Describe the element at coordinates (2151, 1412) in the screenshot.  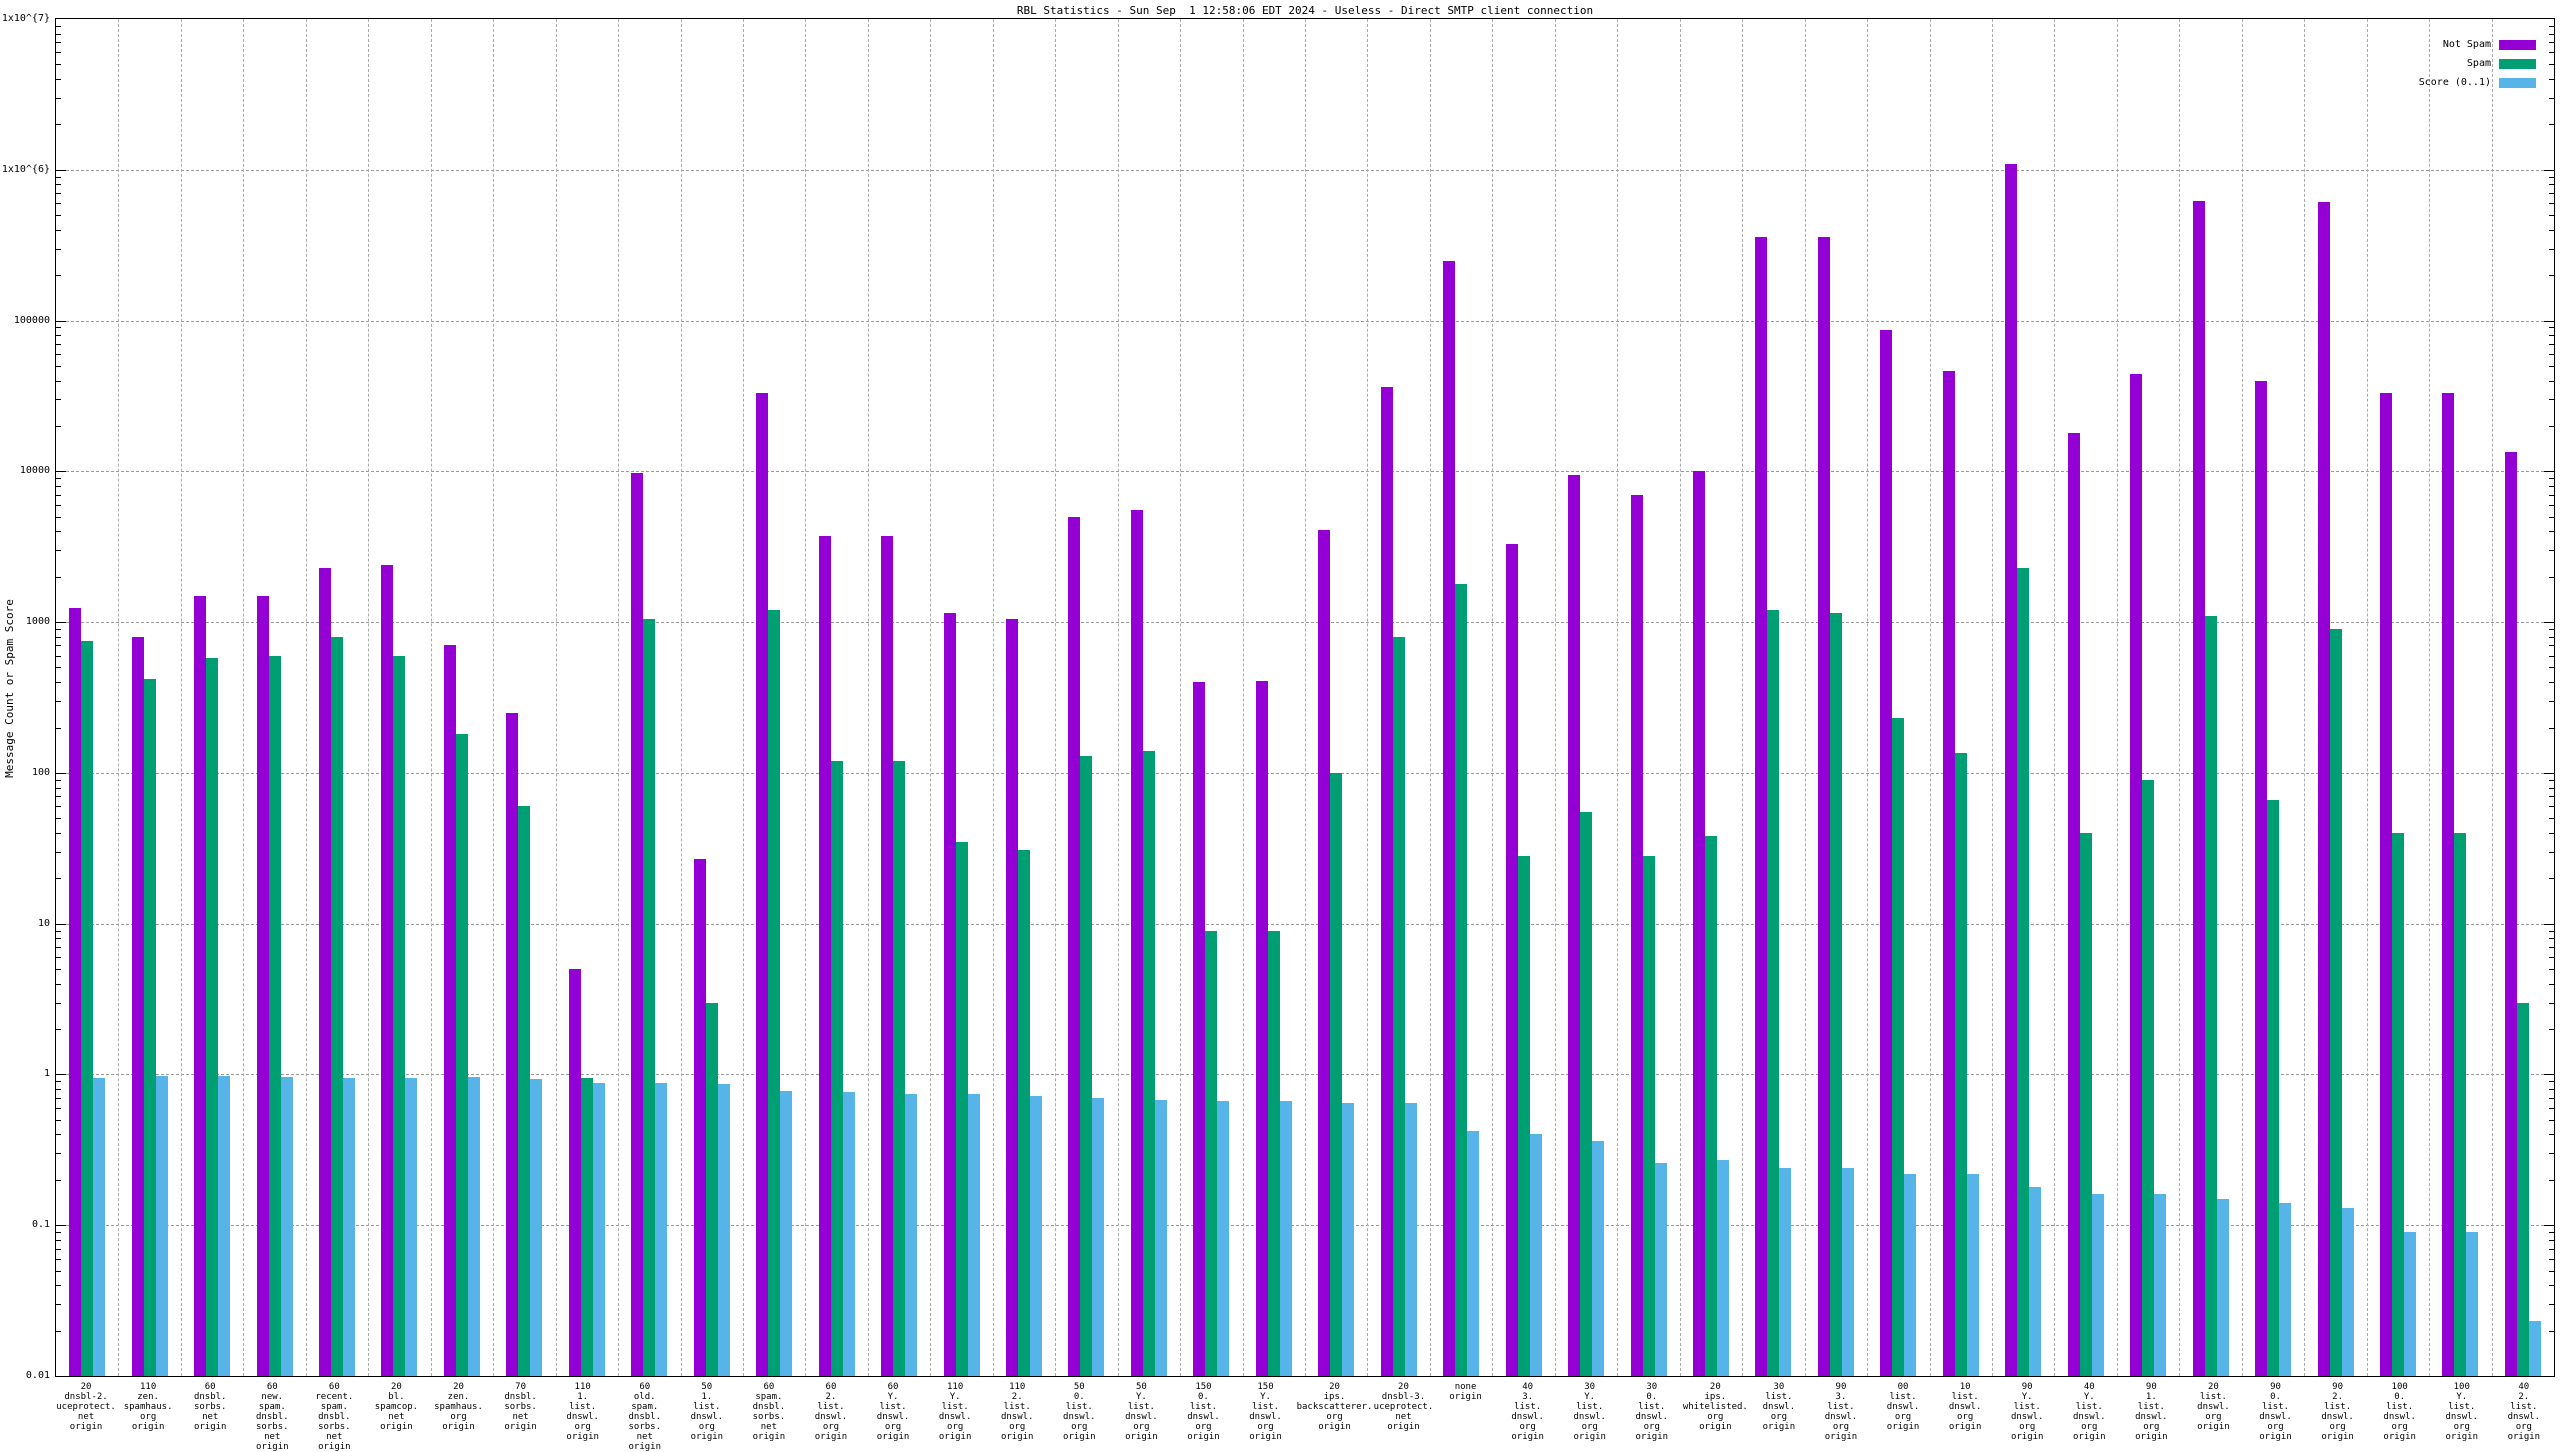
I see `x-tick-label: 90 1. list. dnswl. org origin` at that location.